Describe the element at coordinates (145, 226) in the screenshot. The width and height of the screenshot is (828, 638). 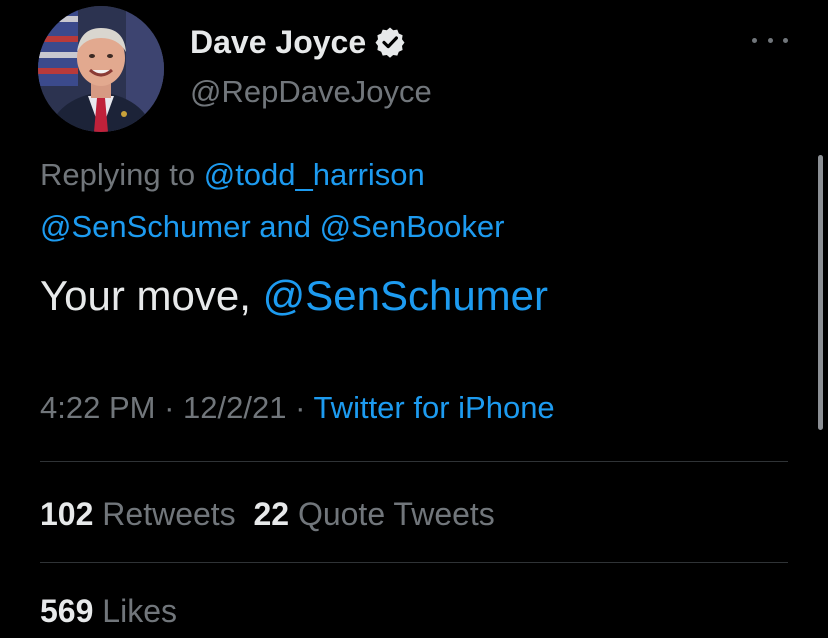
I see `reply-mention-senschumer: @SenSchumer` at that location.